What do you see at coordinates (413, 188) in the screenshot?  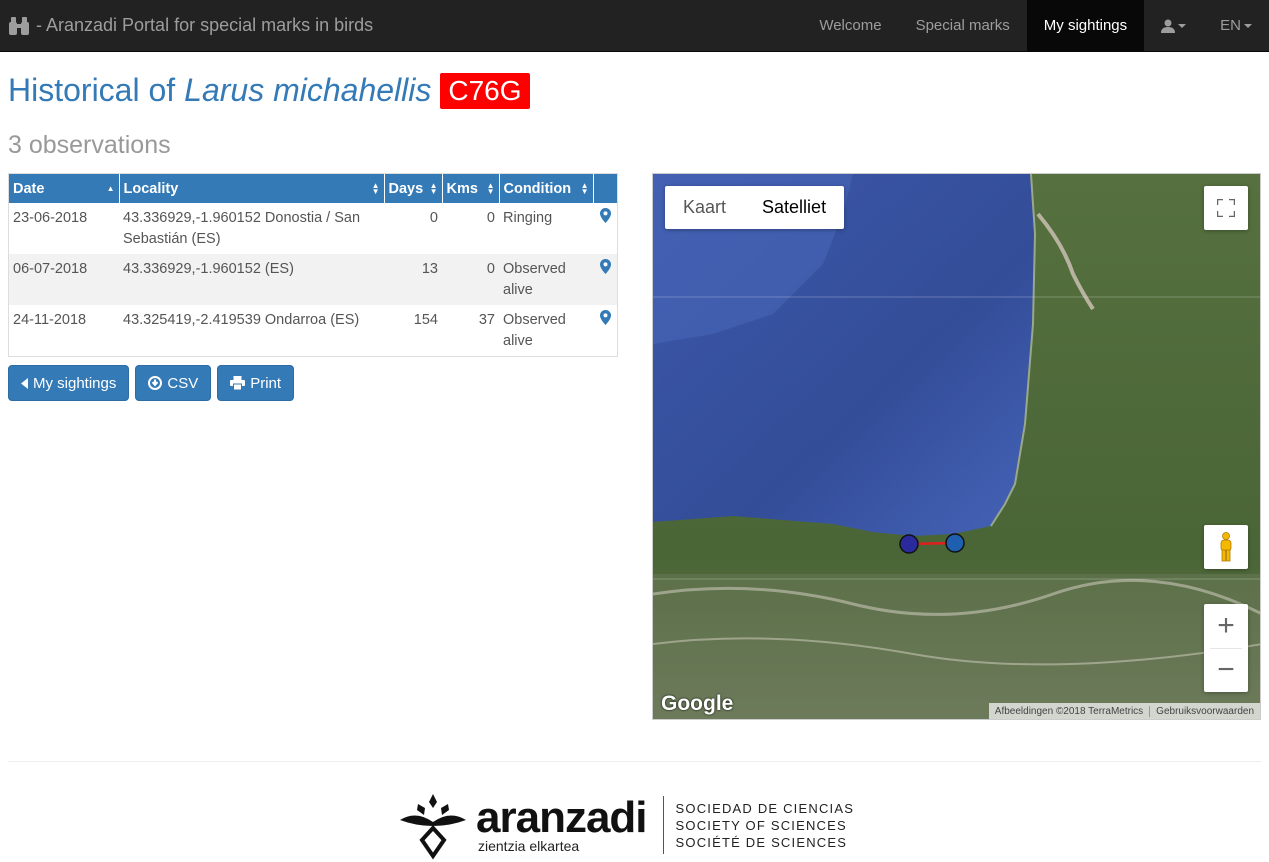 I see `column-header-days: Days ▲ ▼` at bounding box center [413, 188].